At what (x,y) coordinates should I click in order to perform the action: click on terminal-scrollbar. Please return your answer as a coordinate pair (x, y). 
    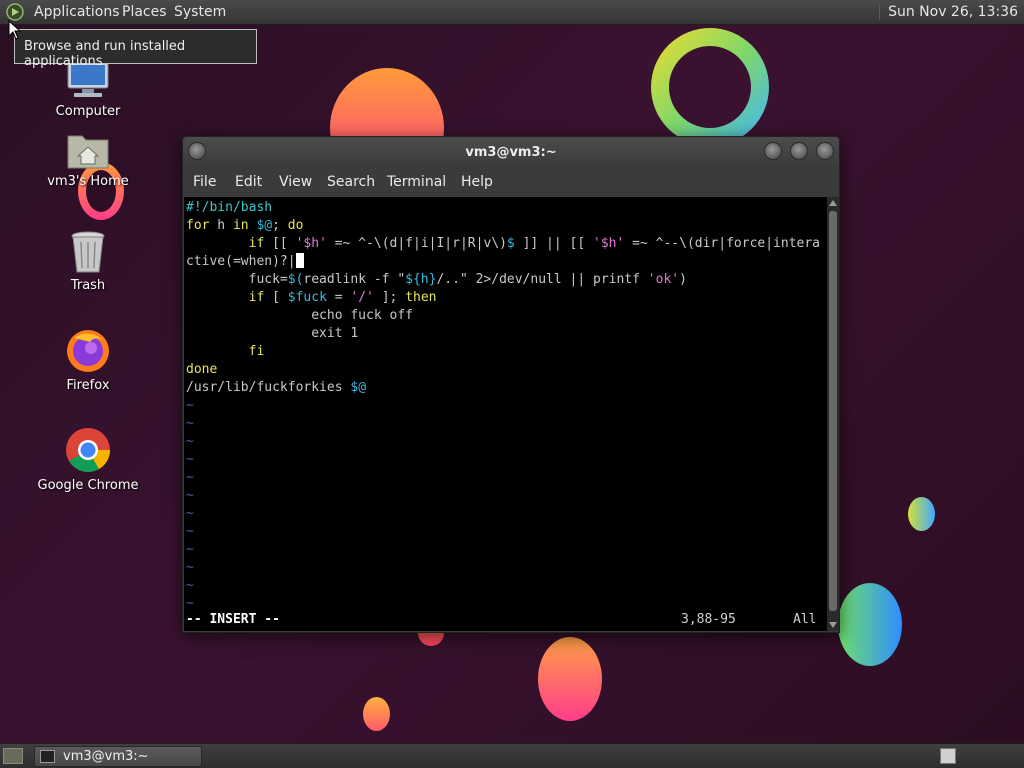
    Looking at the image, I should click on (833, 414).